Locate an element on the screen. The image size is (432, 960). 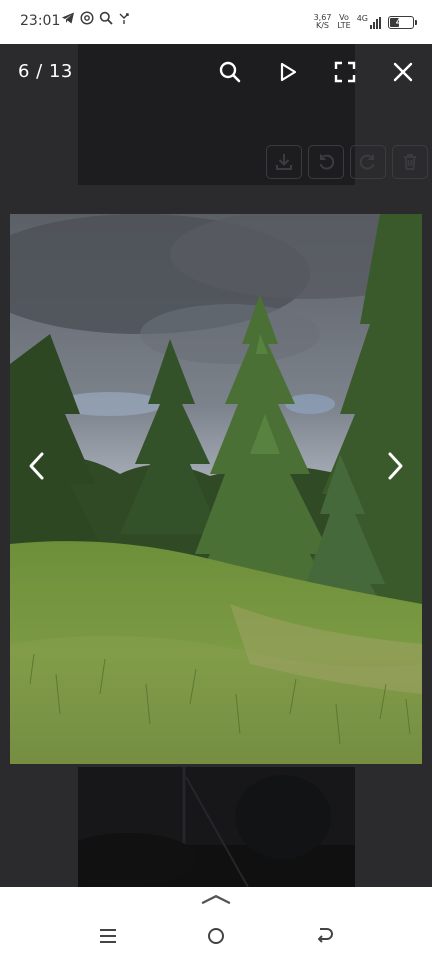
battery-indicator: 47 is located at coordinates (402, 22).